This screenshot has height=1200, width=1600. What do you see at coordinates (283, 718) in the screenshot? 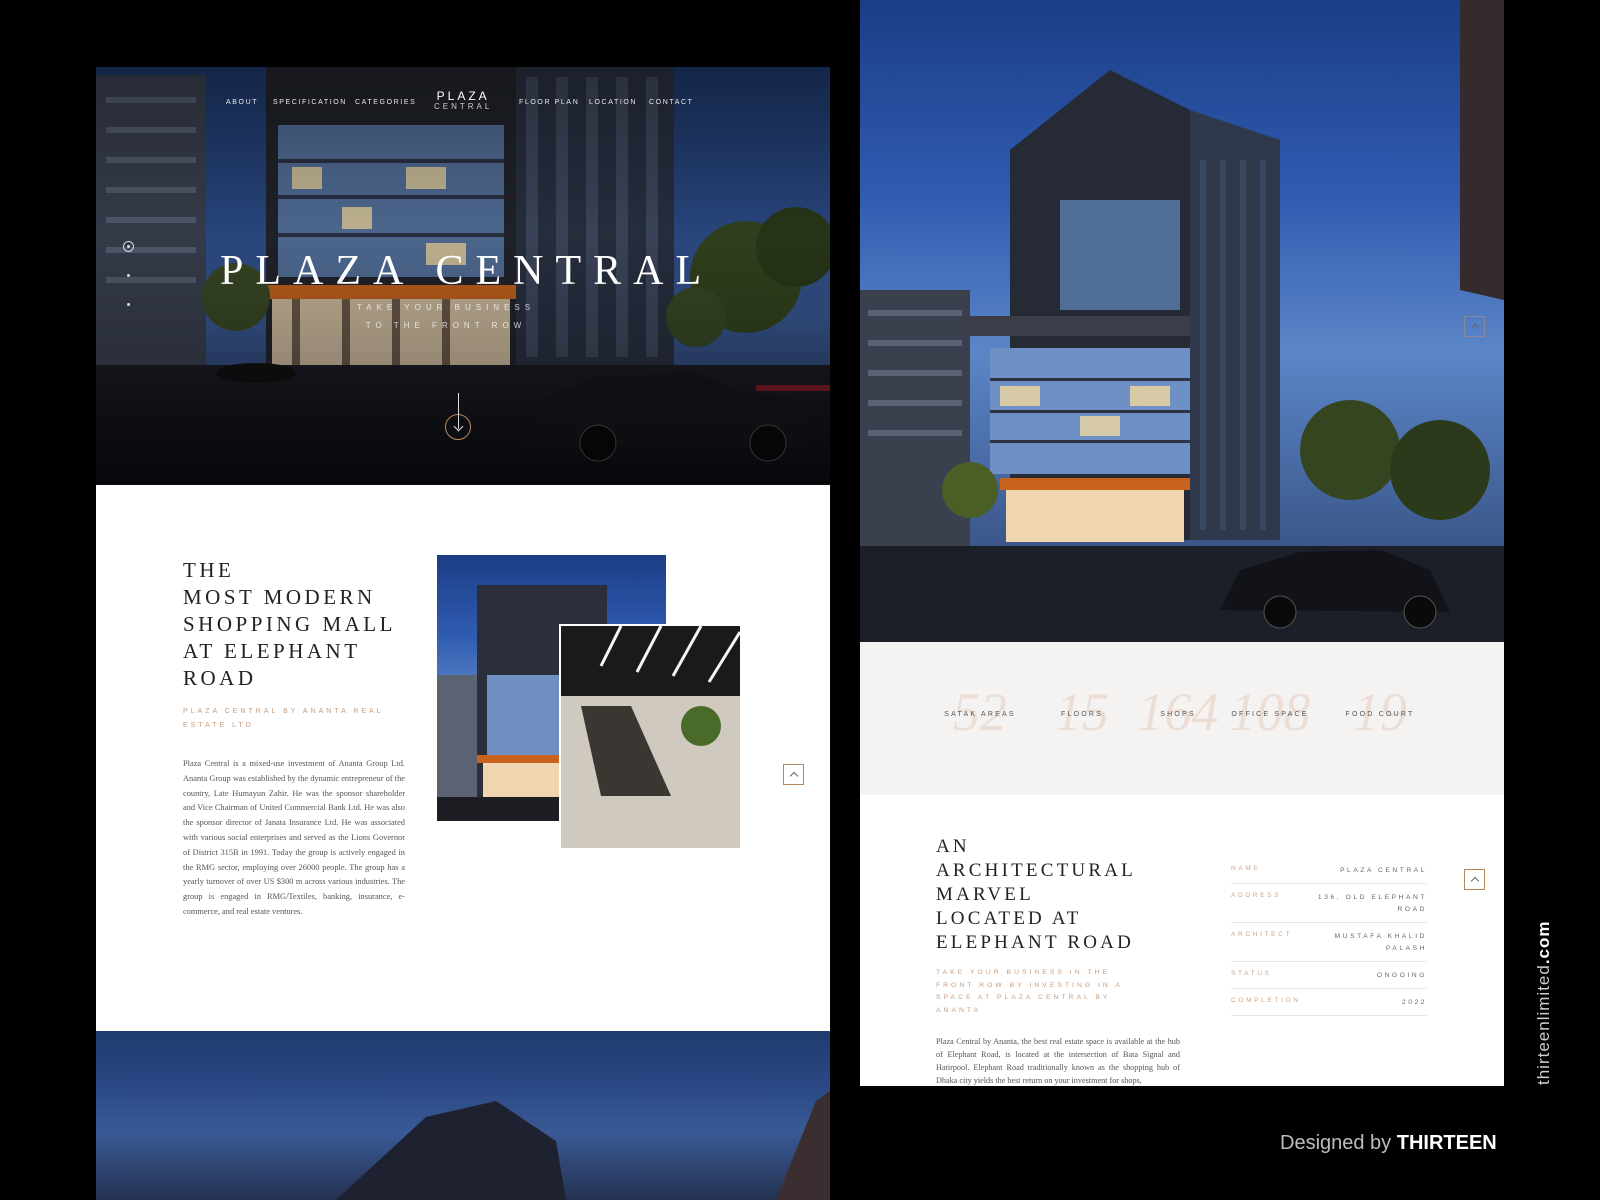
I see `about-tagline: PLAZA CENTRAL BY ANANTA REAL ESTATE LTD` at bounding box center [283, 718].